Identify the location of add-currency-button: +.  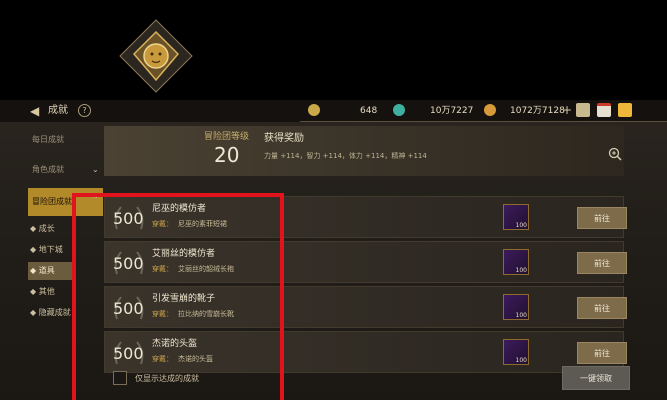
(567, 110).